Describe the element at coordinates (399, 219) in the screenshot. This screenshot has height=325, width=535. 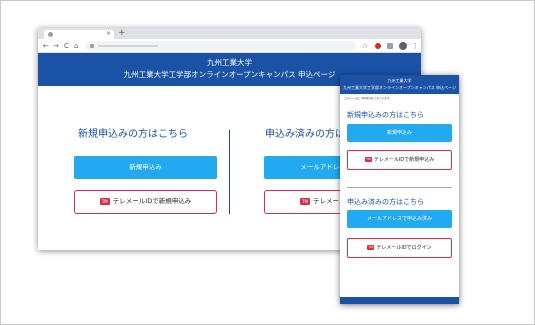
I see `mobile-email-login-button: メールアドレスで申込み済み` at that location.